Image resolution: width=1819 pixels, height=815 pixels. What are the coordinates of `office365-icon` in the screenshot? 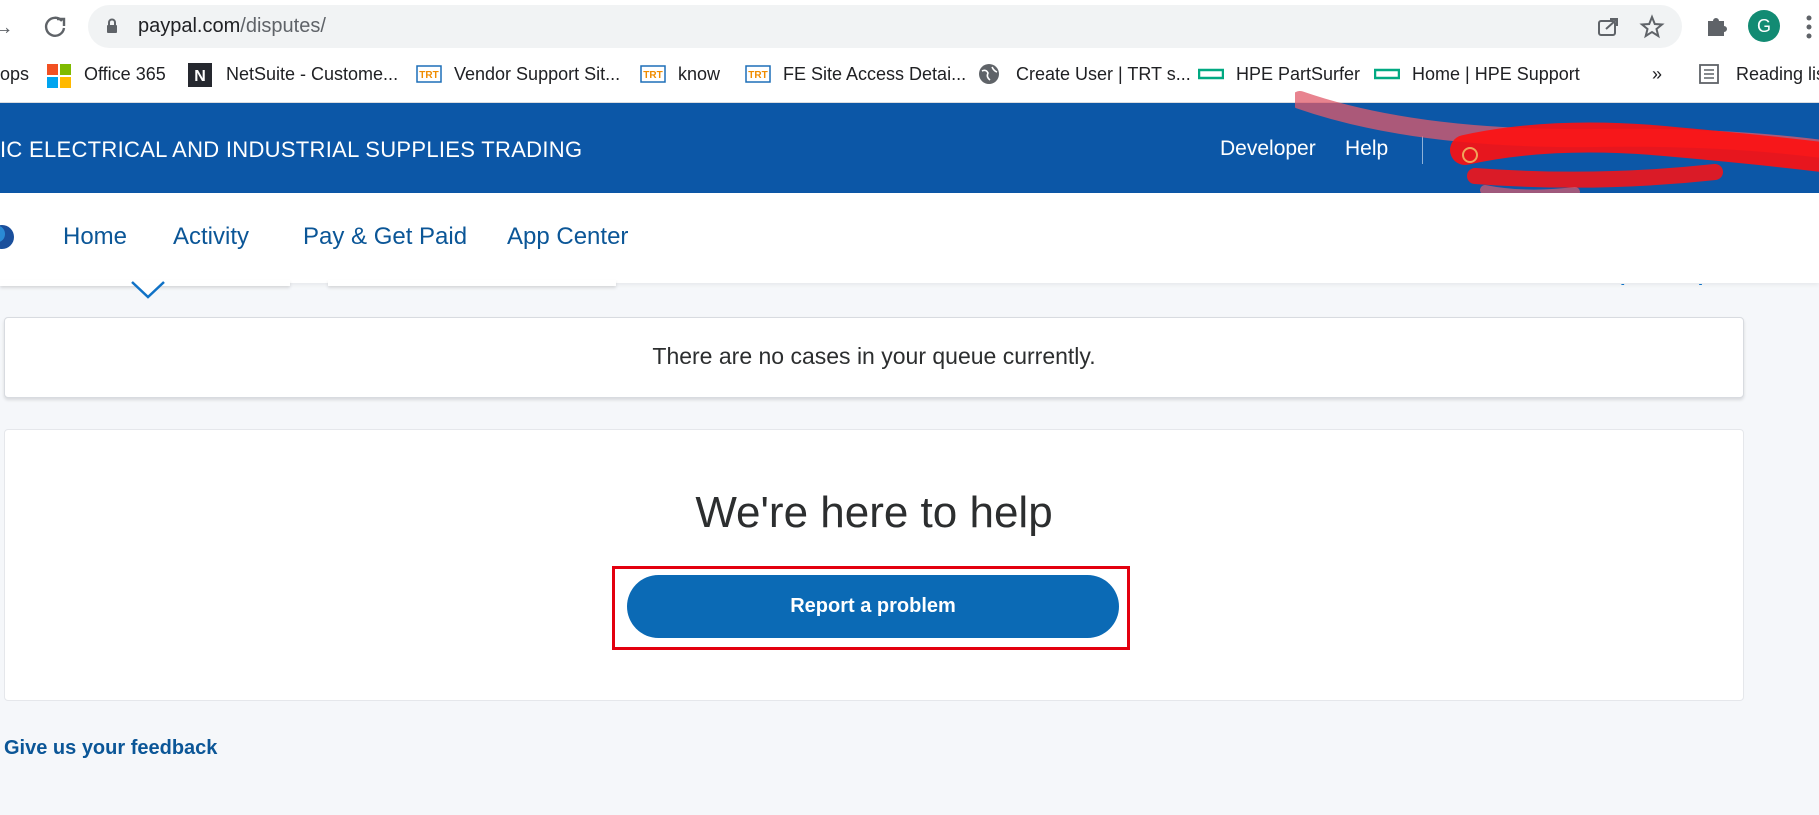 It's located at (59, 75).